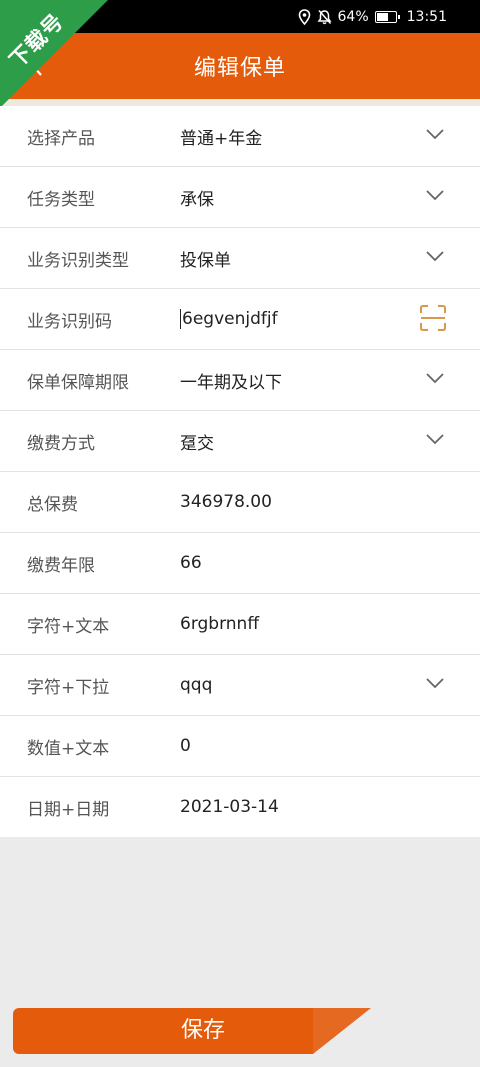 The image size is (480, 1067). What do you see at coordinates (180, 319) in the screenshot?
I see `text-cursor` at bounding box center [180, 319].